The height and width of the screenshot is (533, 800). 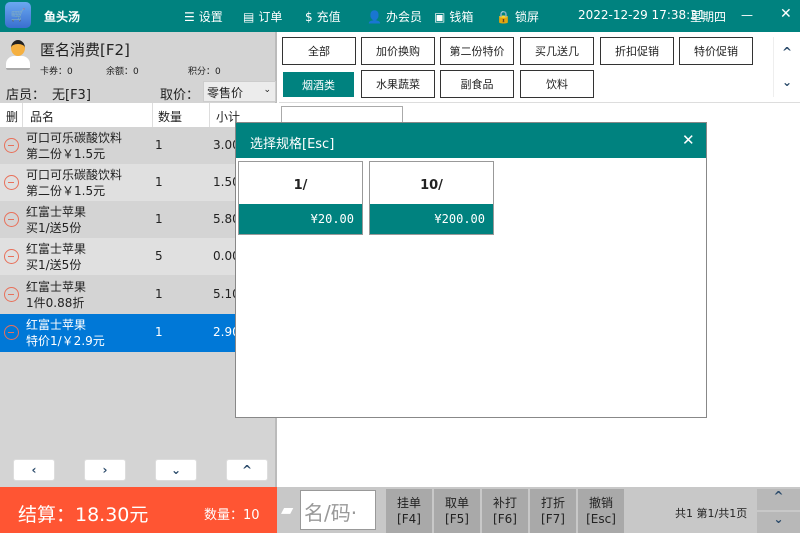 I want to click on document-icon: ▤, so click(x=249, y=16).